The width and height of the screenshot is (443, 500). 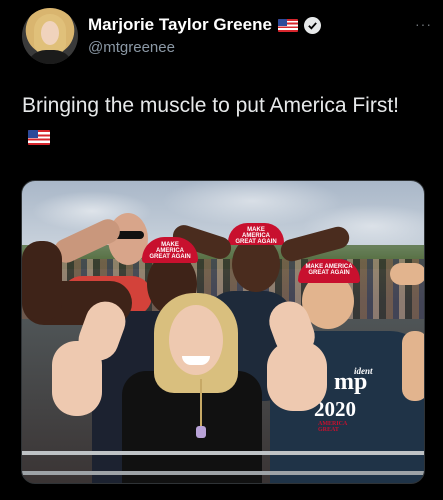 I want to click on avatar-shoulders, so click(x=50, y=57).